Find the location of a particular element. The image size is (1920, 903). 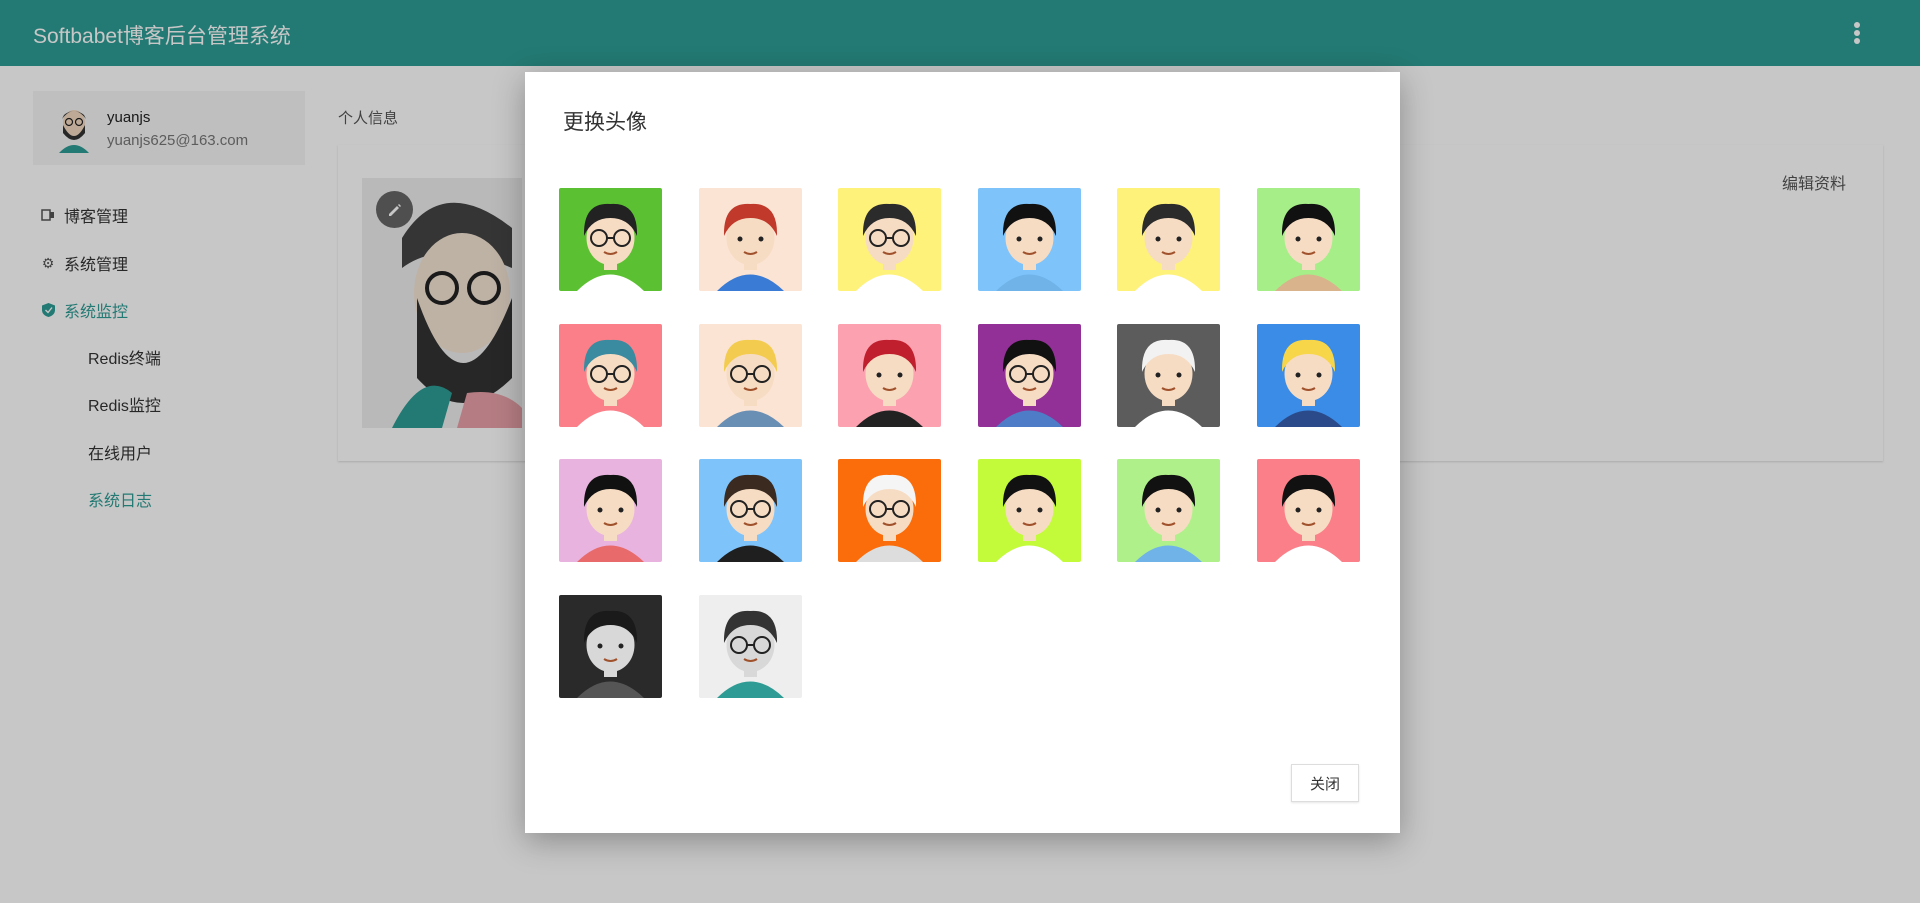

dialog-title: 更换头像 is located at coordinates (605, 122).